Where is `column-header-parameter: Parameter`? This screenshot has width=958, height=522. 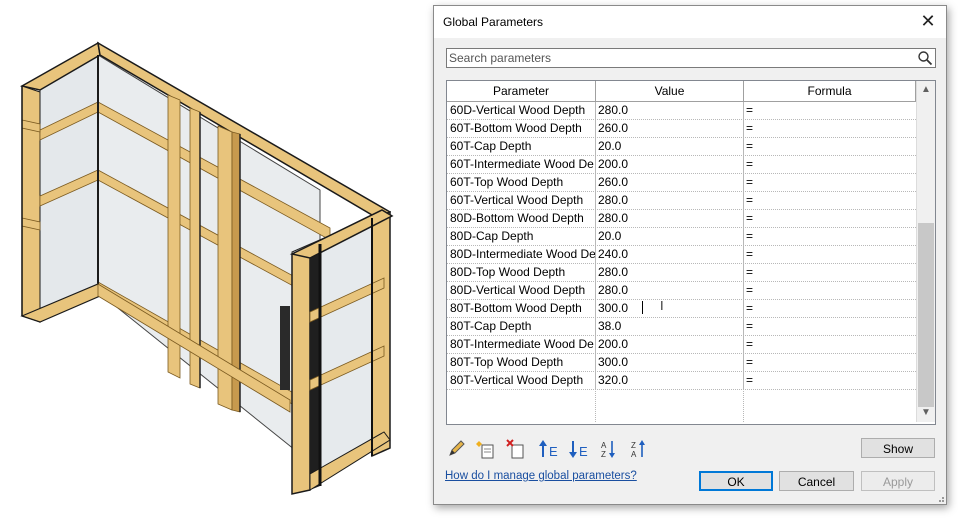 column-header-parameter: Parameter is located at coordinates (521, 91).